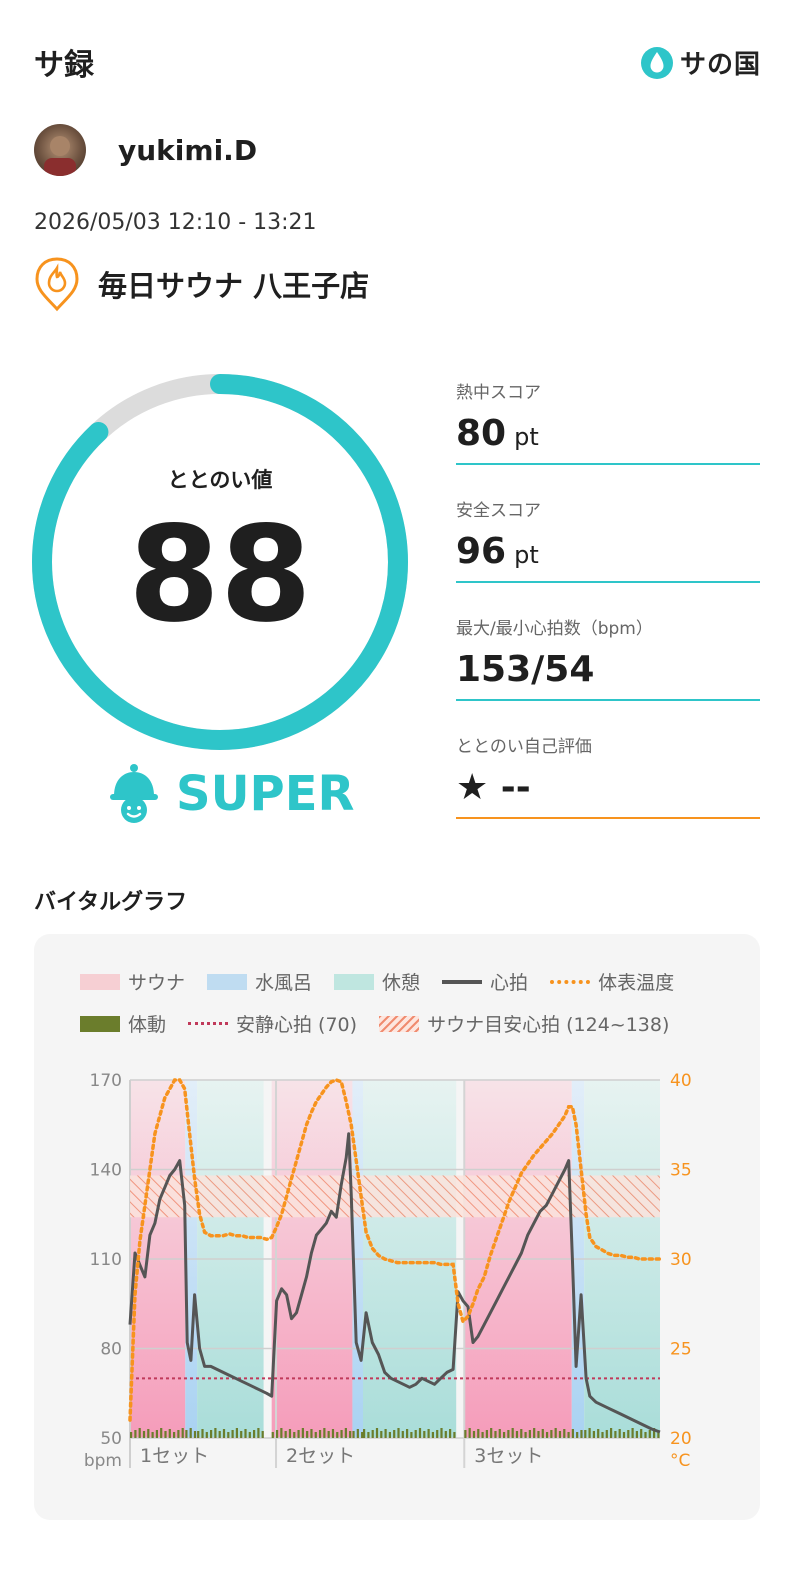  What do you see at coordinates (481, 433) in the screenshot?
I see `heat-score-value: 80` at bounding box center [481, 433].